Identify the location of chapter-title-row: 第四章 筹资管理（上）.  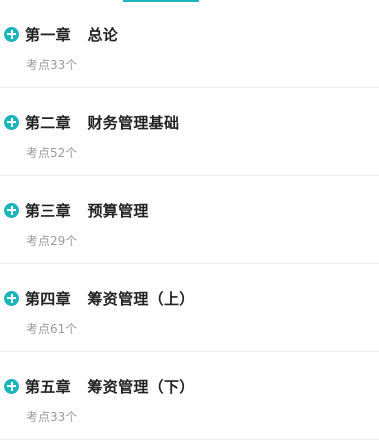
(99, 298).